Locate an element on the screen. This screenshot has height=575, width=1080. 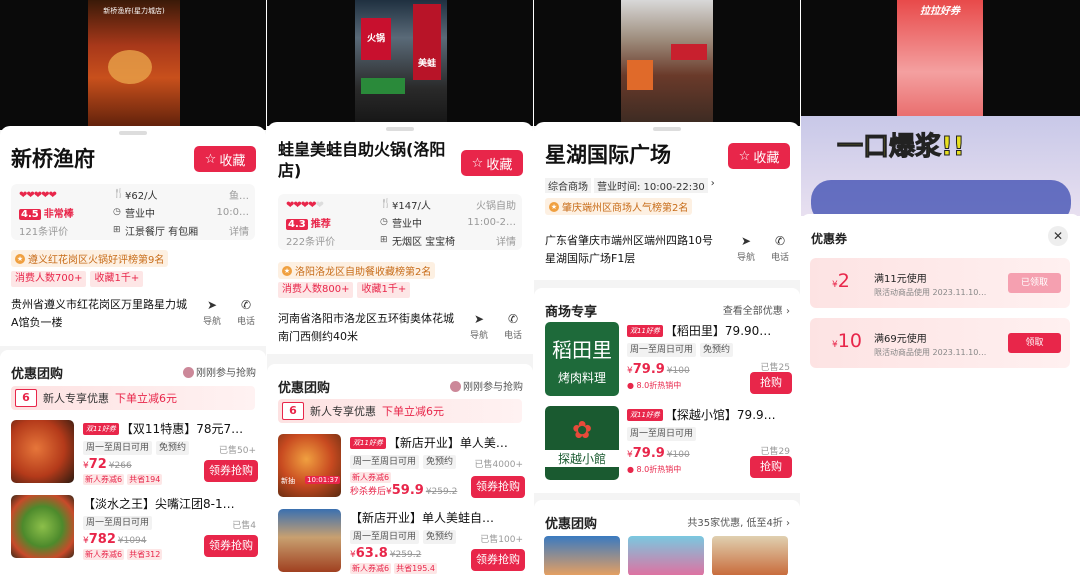
cutlery-icon: 🍴 is located at coordinates (119, 194).